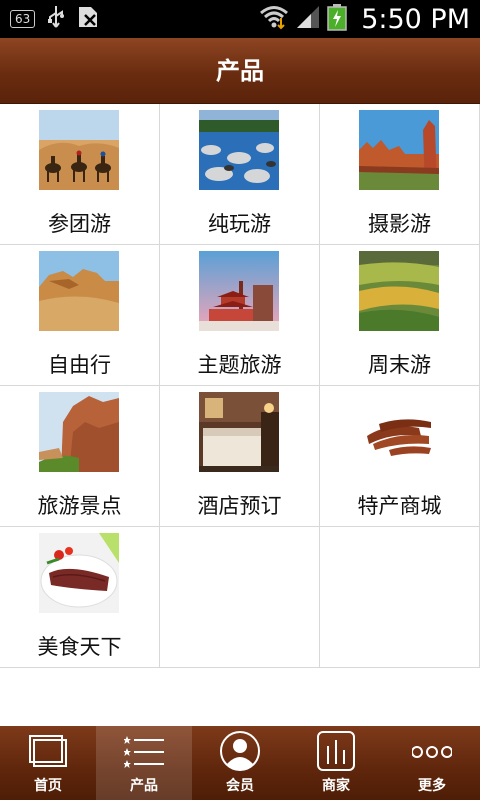 The width and height of the screenshot is (480, 800). I want to click on grid-item-label: 美食天下, so click(79, 647).